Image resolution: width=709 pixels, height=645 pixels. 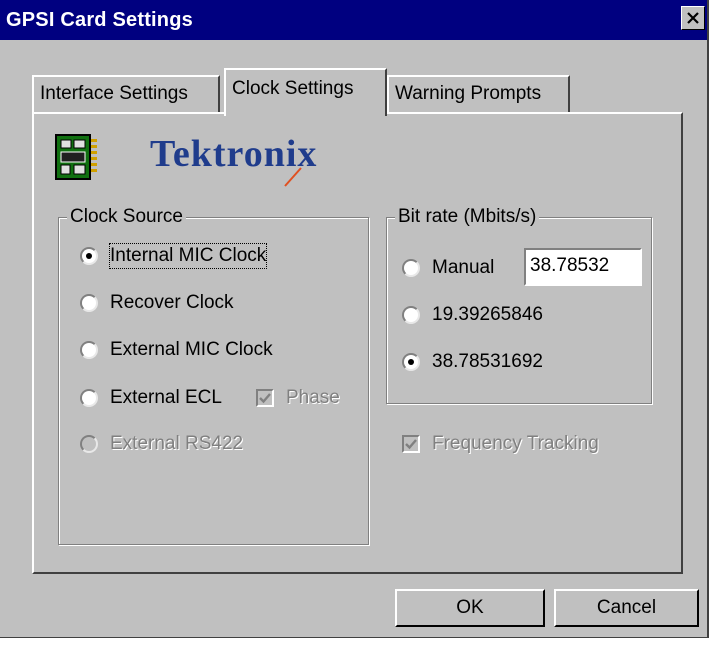 What do you see at coordinates (470, 608) in the screenshot?
I see `ok-button: OK` at bounding box center [470, 608].